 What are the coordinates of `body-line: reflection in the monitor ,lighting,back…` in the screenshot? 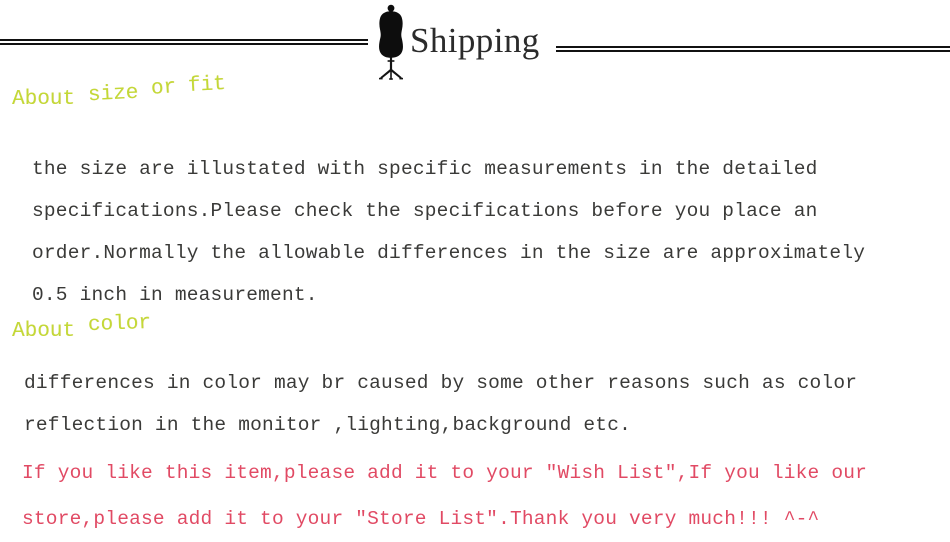 It's located at (327, 425).